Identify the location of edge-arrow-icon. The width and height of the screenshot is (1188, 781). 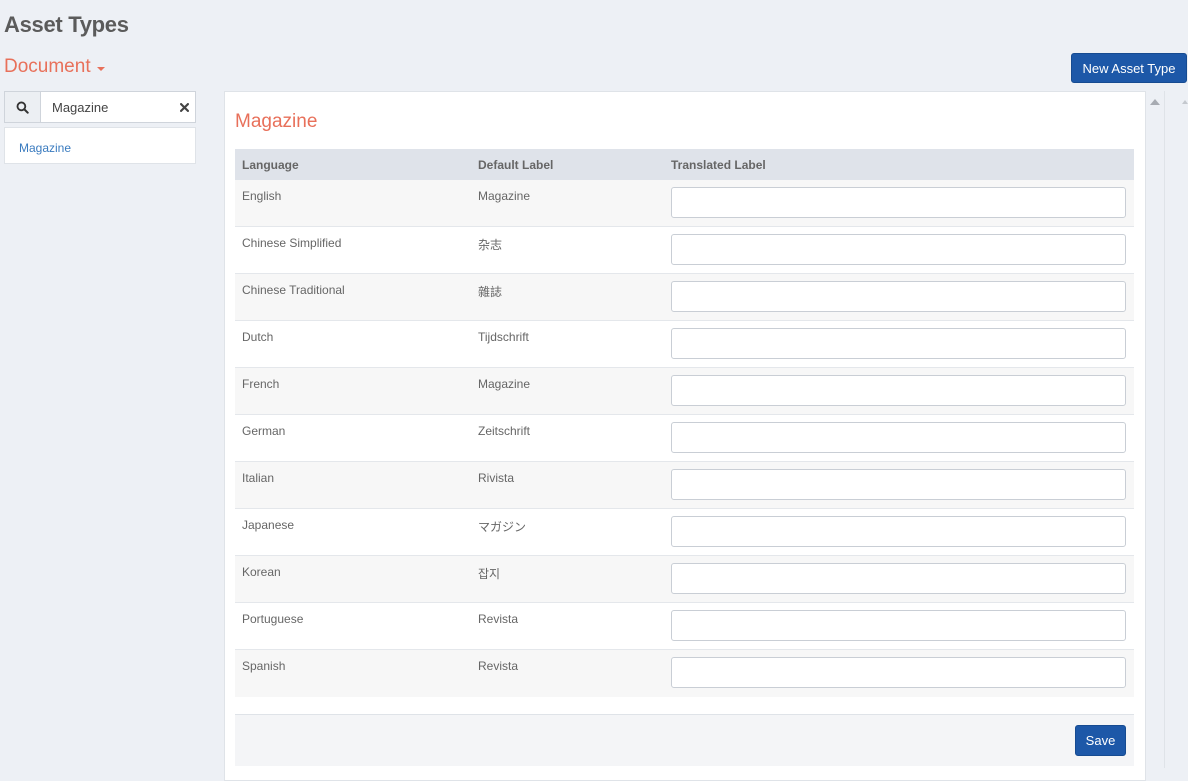
(1185, 102).